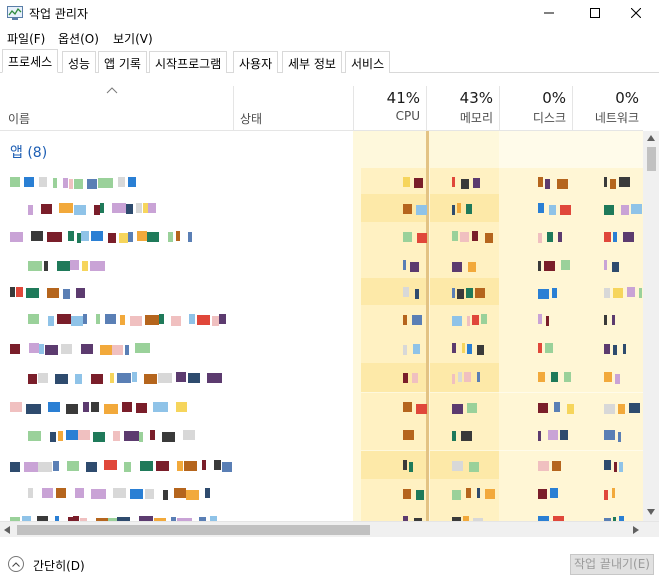 This screenshot has width=659, height=586. Describe the element at coordinates (636, 13) in the screenshot. I see `close-button` at that location.